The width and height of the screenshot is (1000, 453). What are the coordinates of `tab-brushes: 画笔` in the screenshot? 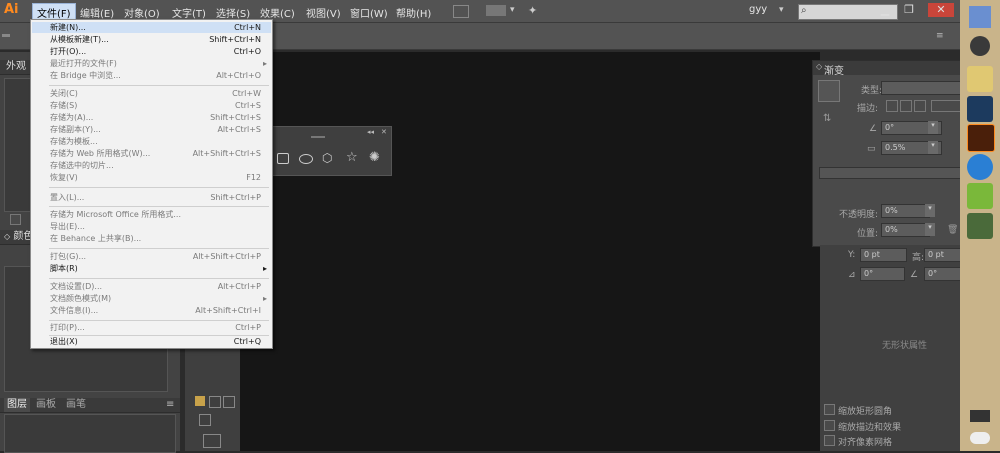 It's located at (76, 405).